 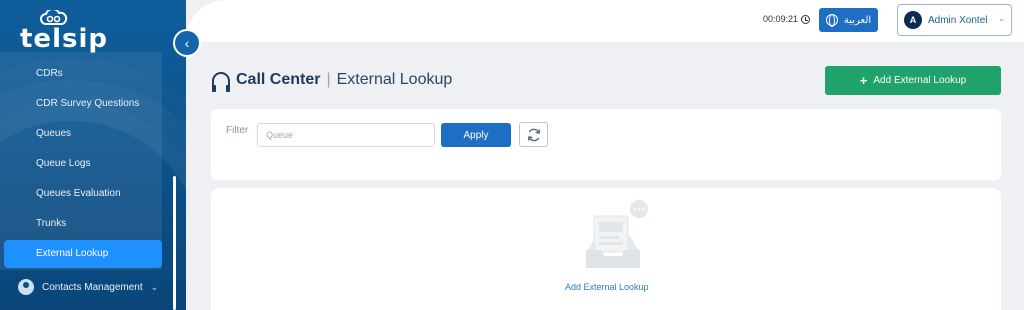 I want to click on user-menu-button: A Admin Xontel ⌄, so click(x=954, y=20).